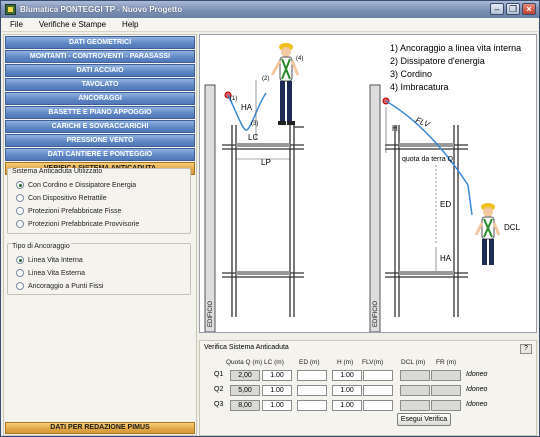 The height and width of the screenshot is (437, 540). Describe the element at coordinates (245, 390) in the screenshot. I see `quota-field: 5,00` at that location.